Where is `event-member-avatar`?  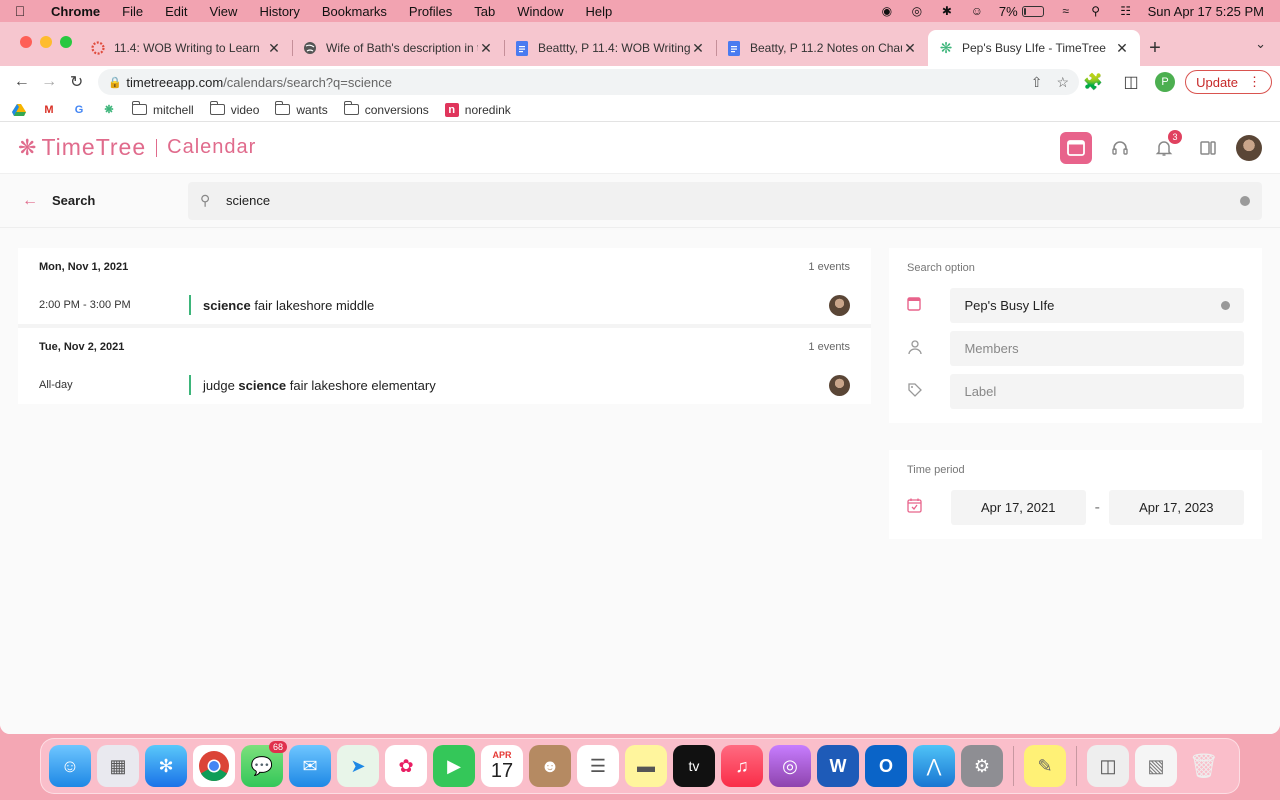
event-member-avatar is located at coordinates (839, 385).